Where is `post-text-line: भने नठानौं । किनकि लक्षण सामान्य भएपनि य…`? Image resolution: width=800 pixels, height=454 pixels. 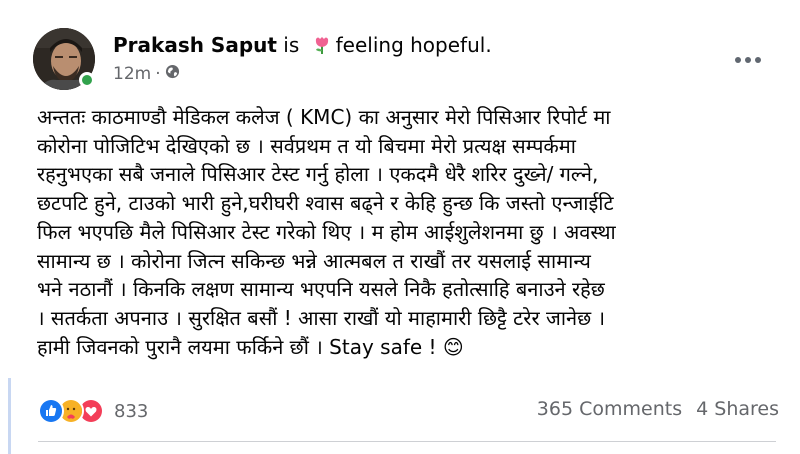
post-text-line: भने नठानौं । किनकि लक्षण सामान्य भएपनि य… is located at coordinates (321, 289).